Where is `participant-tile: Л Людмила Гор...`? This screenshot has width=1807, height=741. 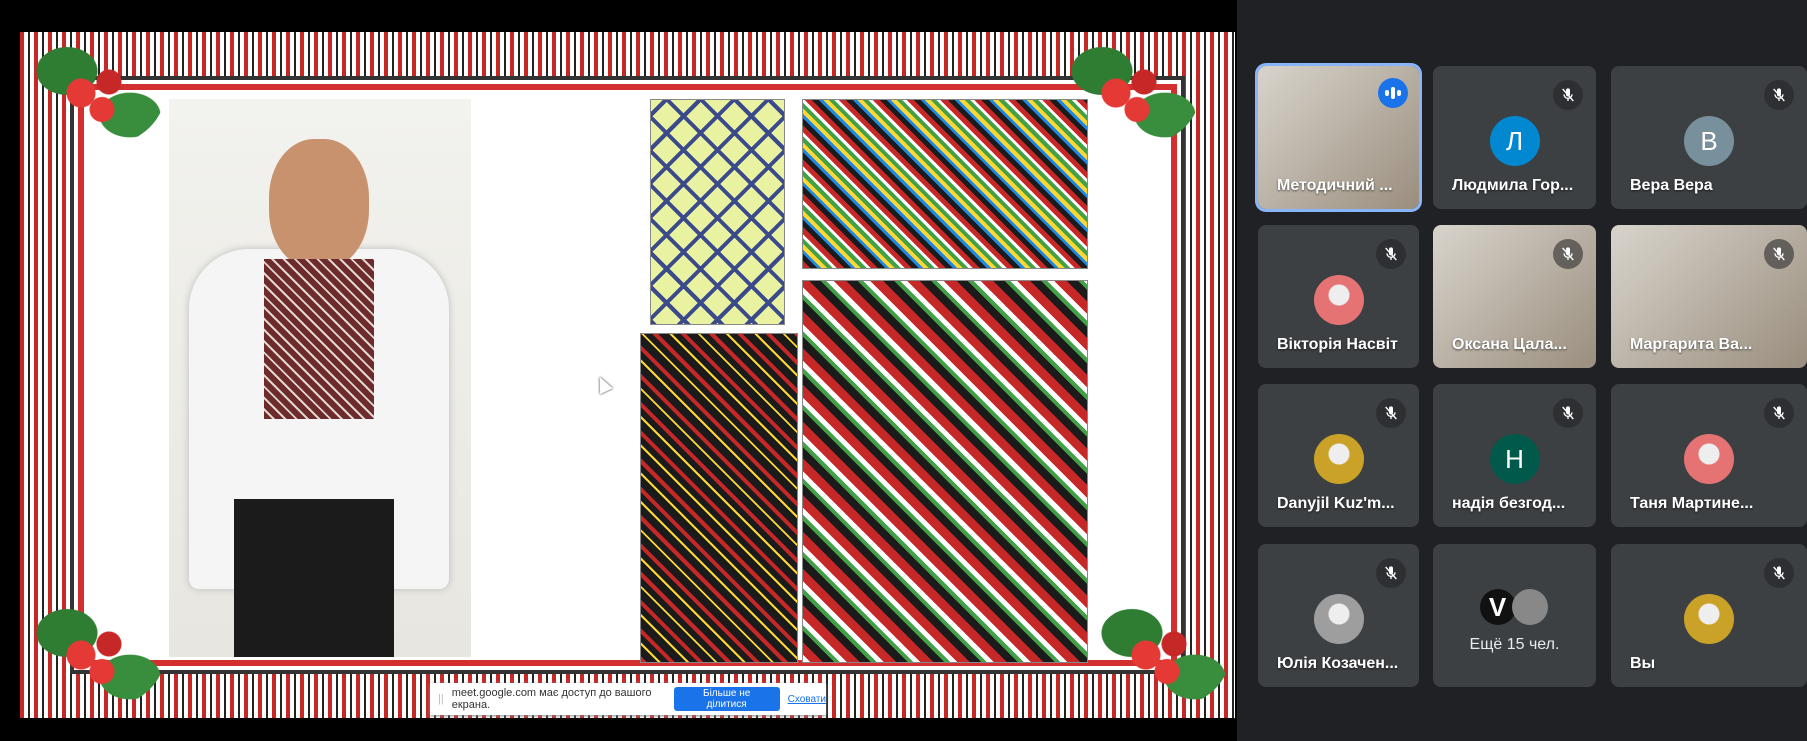
participant-tile: Л Людмила Гор... is located at coordinates (1514, 137).